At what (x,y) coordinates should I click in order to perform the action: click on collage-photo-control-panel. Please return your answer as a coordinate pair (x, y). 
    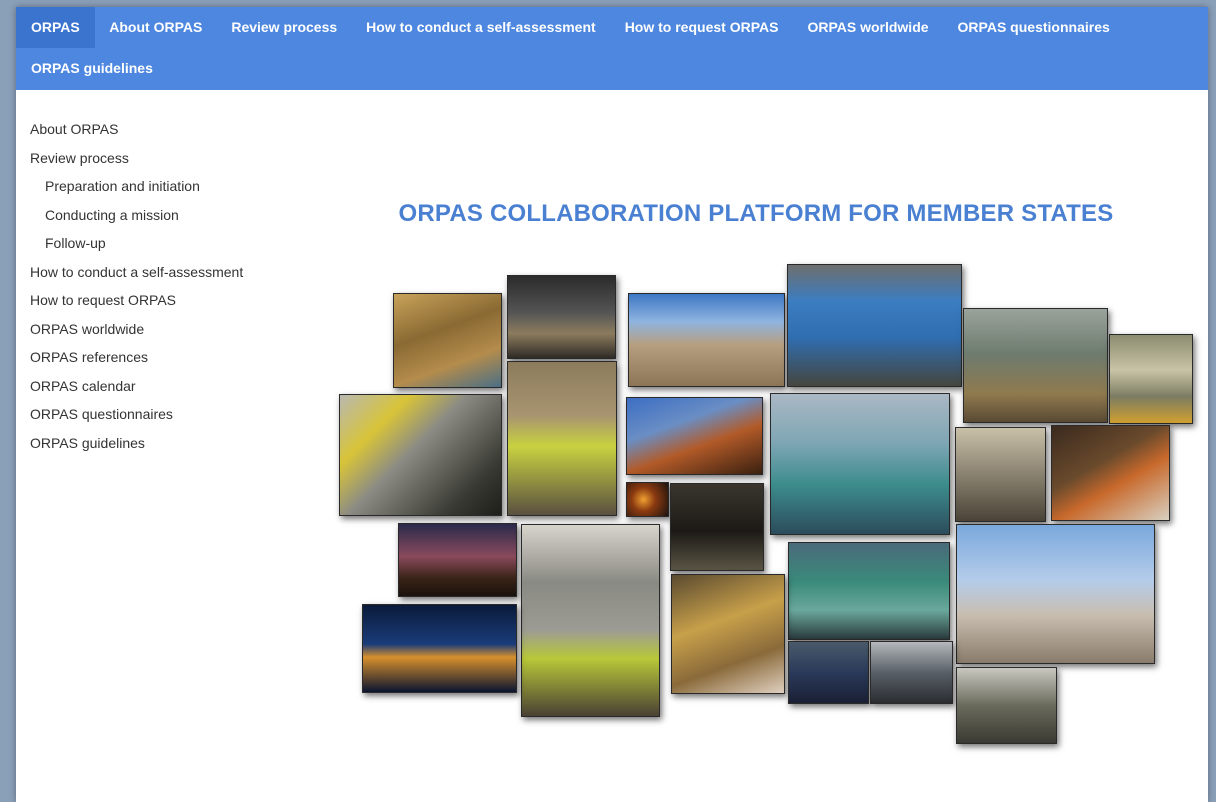
    Looking at the image, I should click on (828, 672).